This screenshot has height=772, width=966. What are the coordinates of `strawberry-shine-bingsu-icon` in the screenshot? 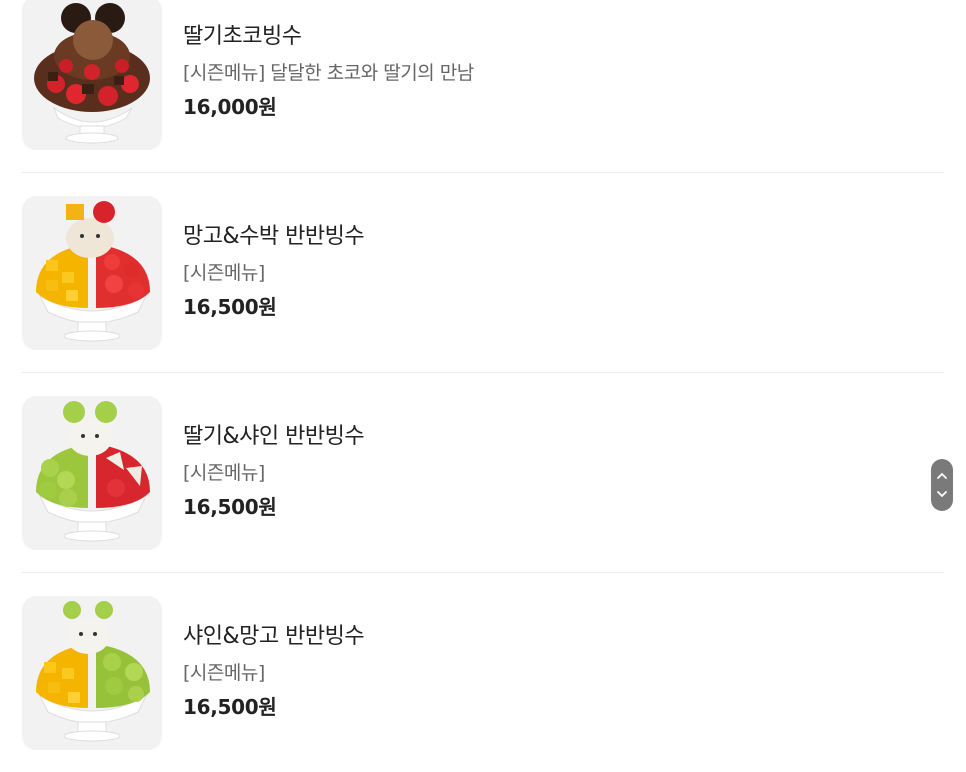 It's located at (92, 473).